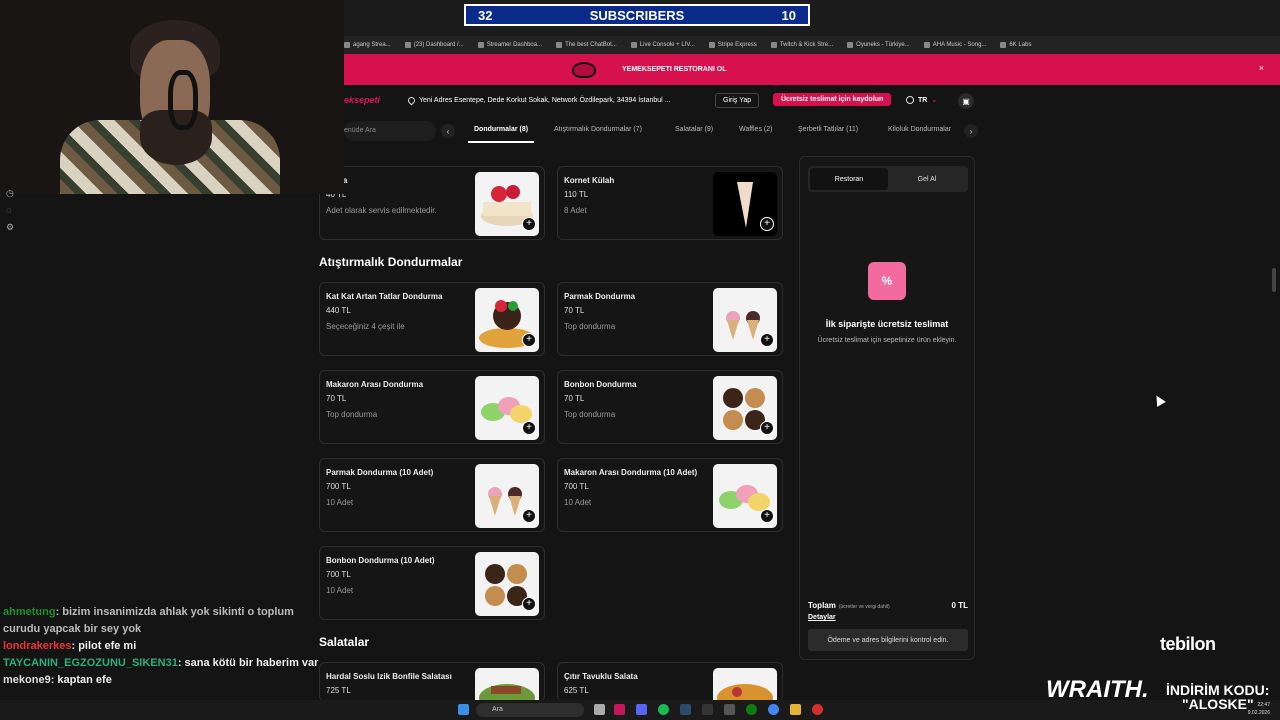 This screenshot has height=720, width=1280. I want to click on login-button: Giriş Yap, so click(737, 100).